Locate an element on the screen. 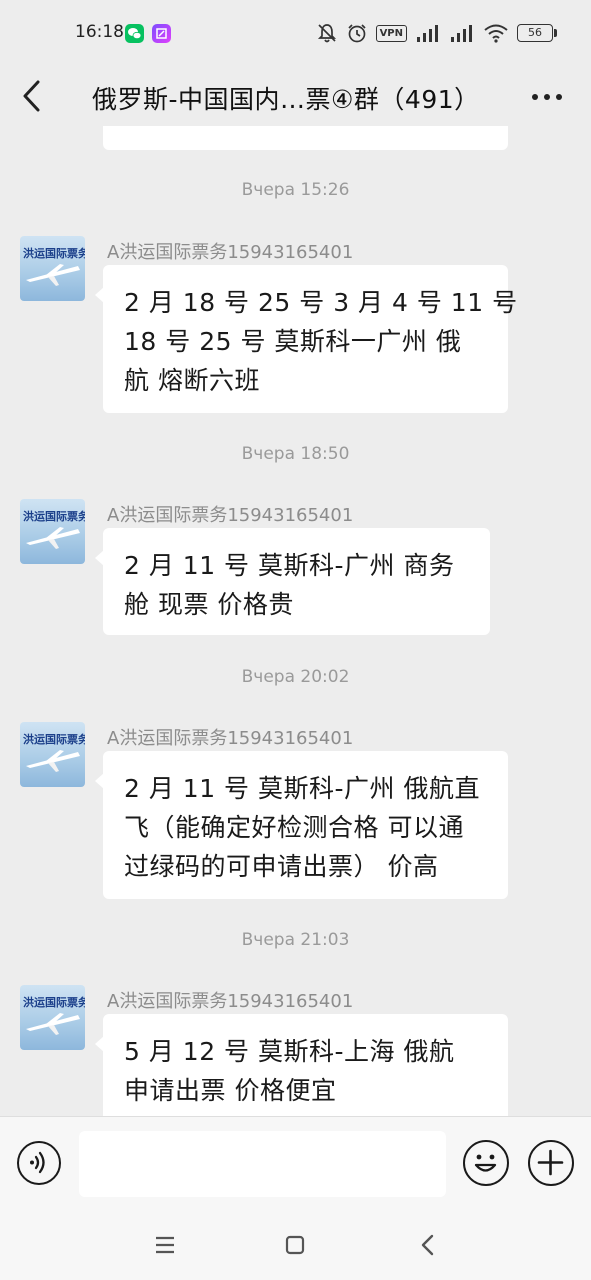 This screenshot has height=1280, width=591. back-button is located at coordinates (33, 96).